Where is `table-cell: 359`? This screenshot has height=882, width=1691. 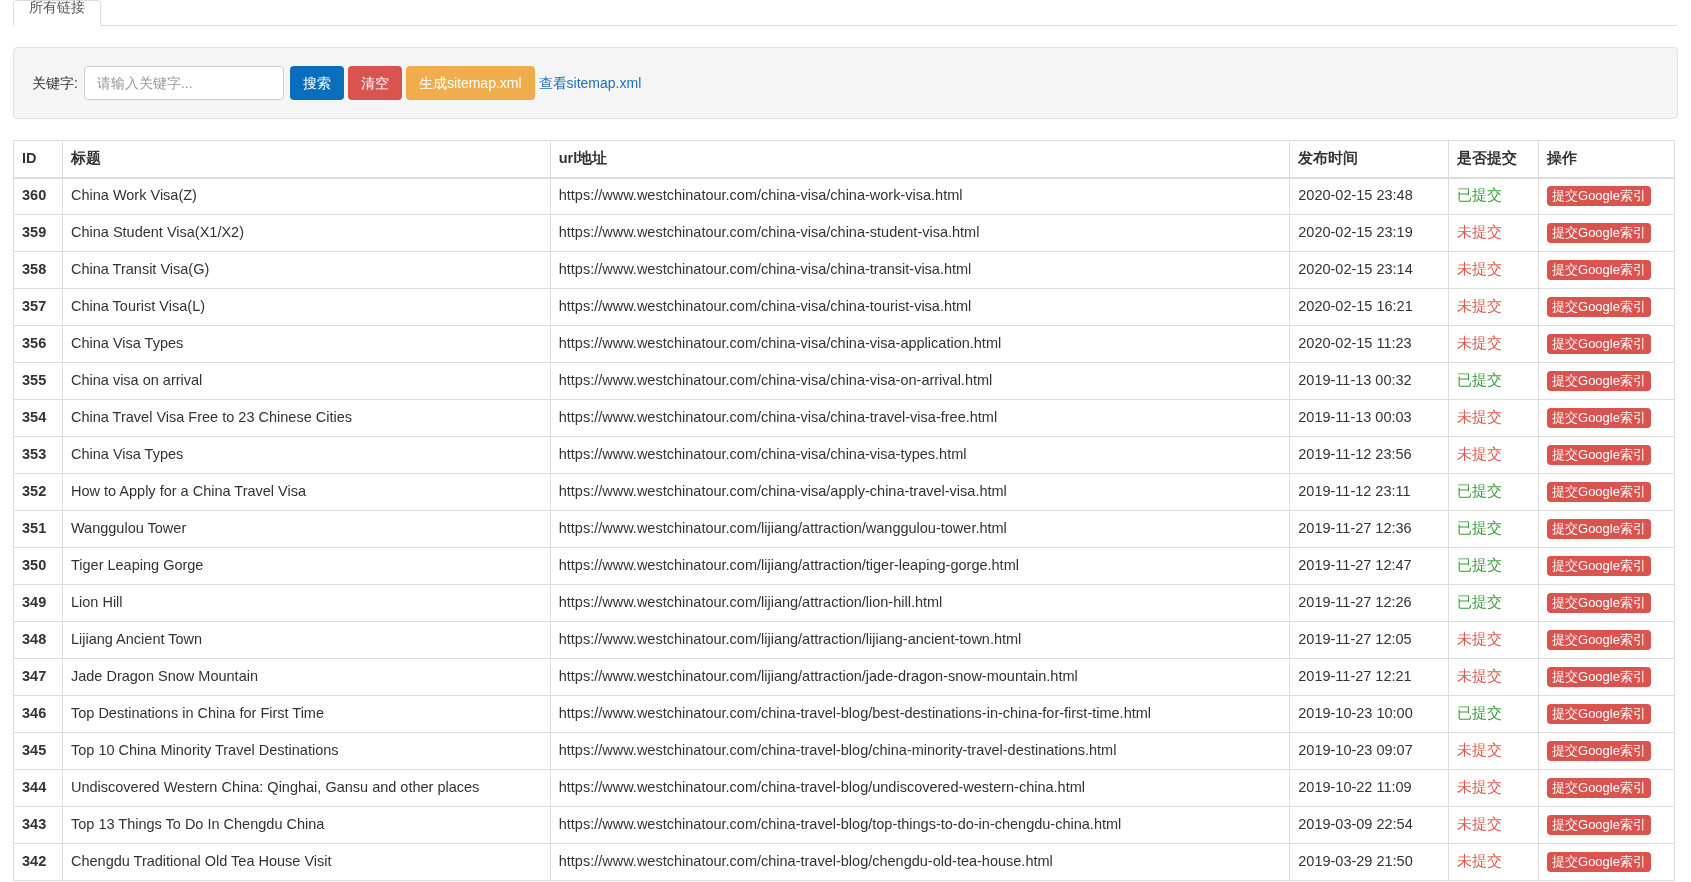 table-cell: 359 is located at coordinates (38, 233).